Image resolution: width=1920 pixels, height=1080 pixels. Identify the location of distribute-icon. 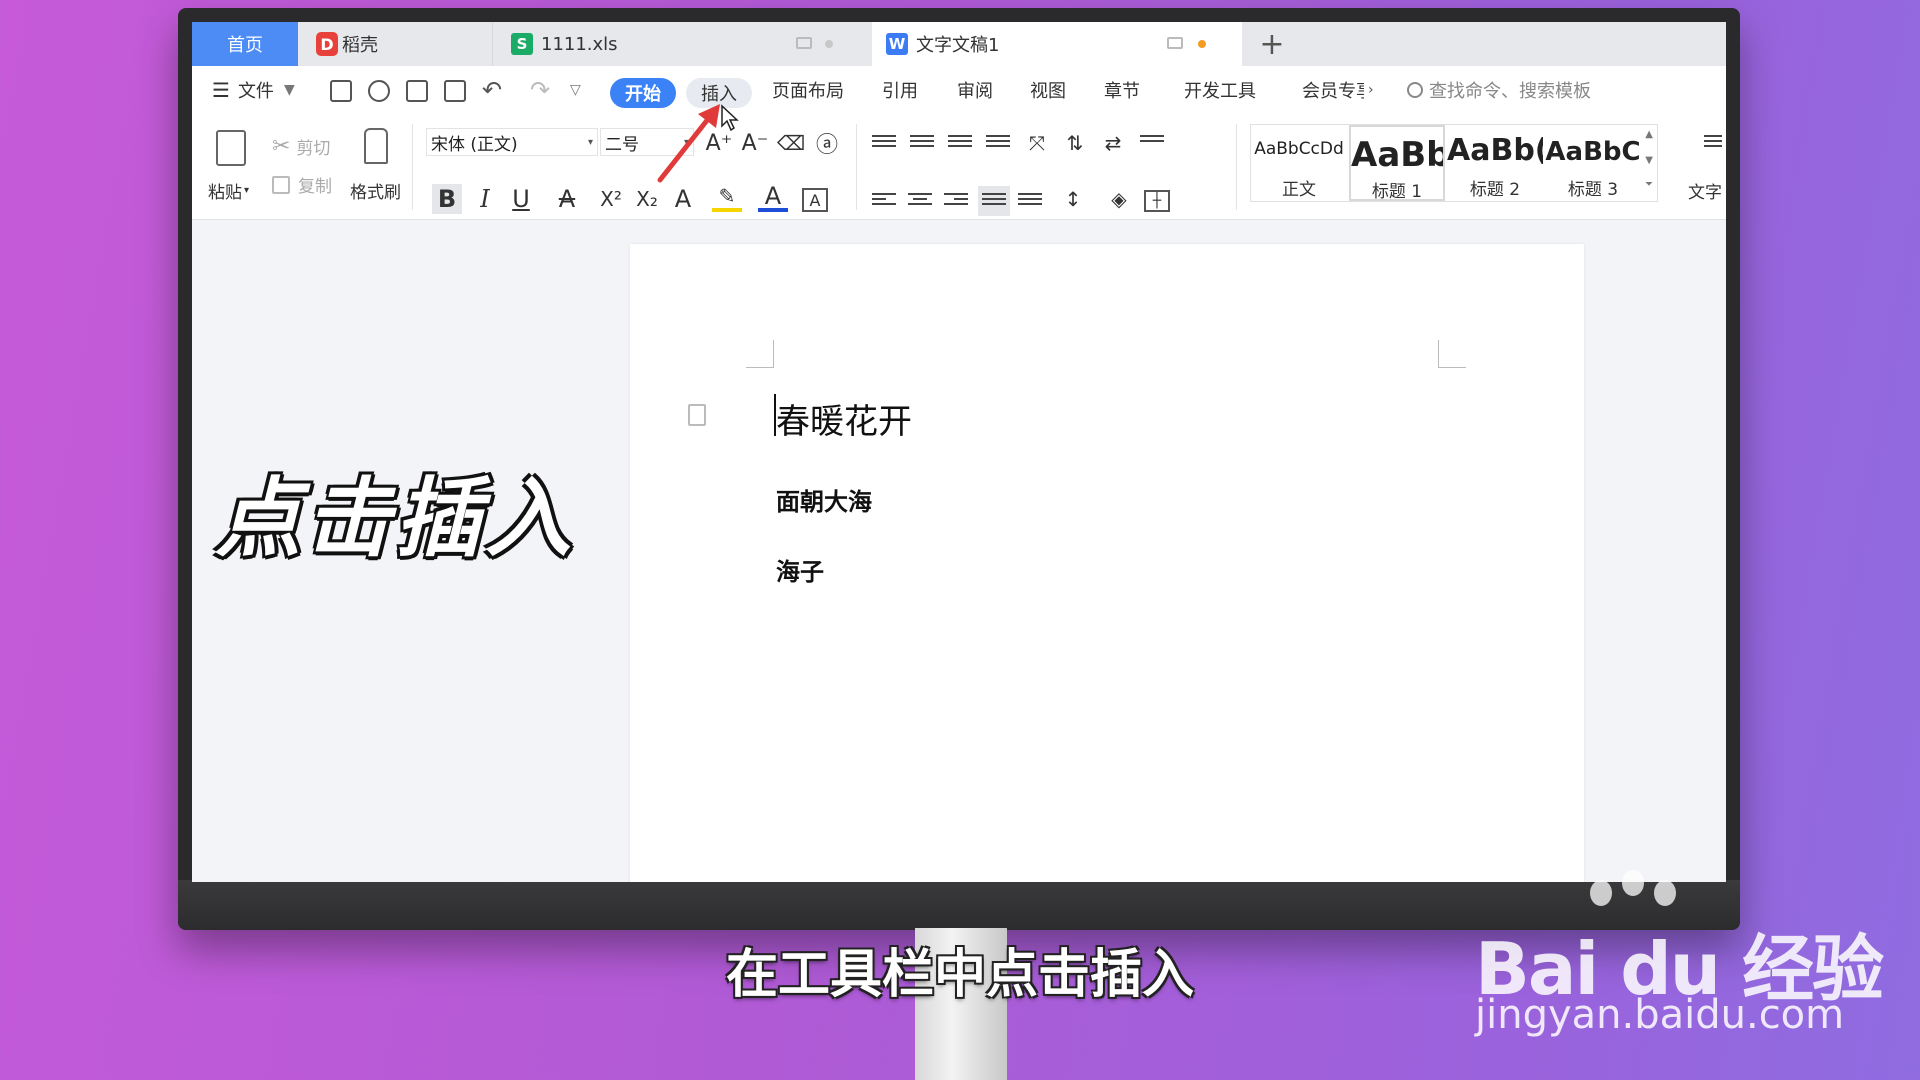
(1030, 200).